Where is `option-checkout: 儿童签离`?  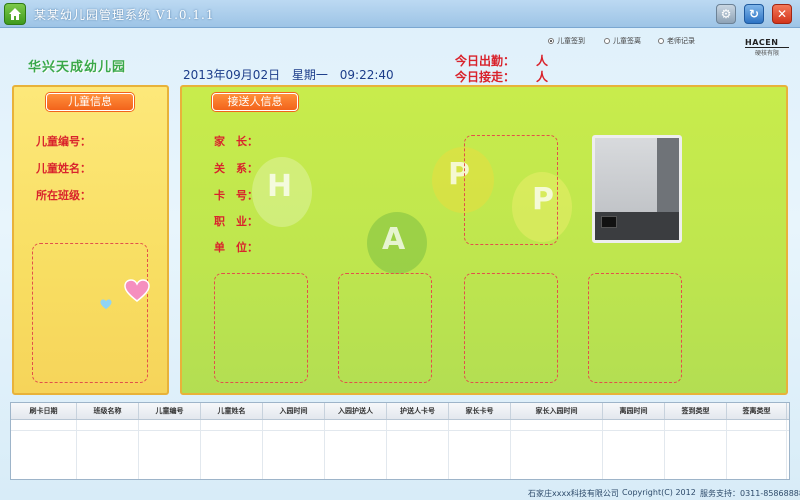
option-checkout: 儿童签离 is located at coordinates (622, 41).